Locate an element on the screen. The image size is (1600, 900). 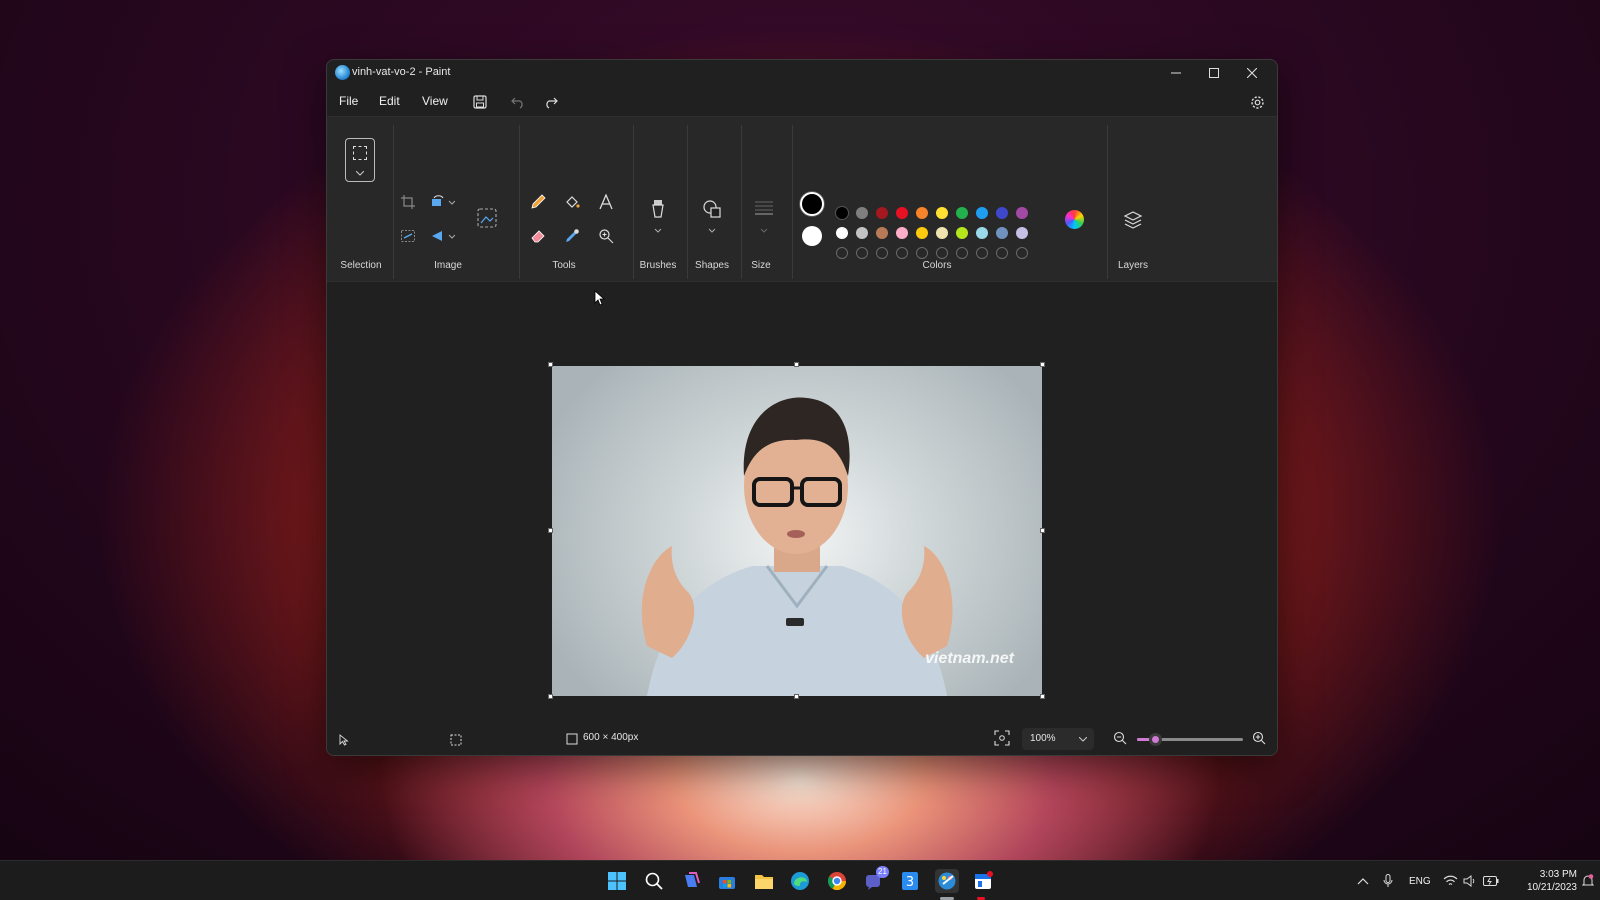
close-icon is located at coordinates (1252, 73).